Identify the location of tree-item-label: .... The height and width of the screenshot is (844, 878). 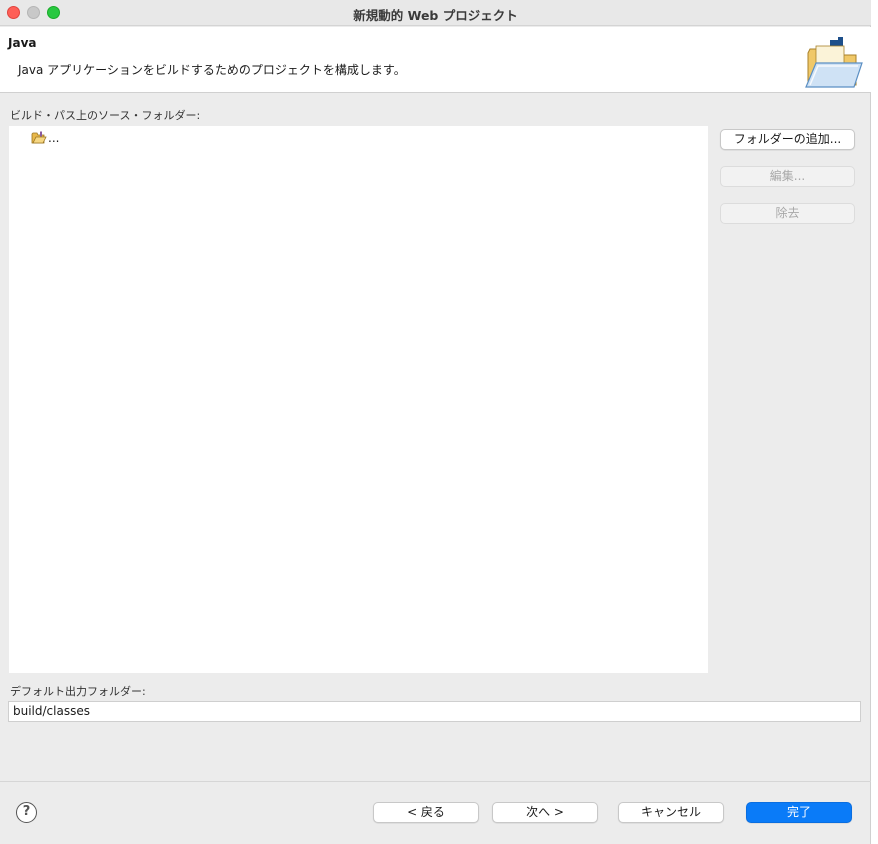
(54, 138).